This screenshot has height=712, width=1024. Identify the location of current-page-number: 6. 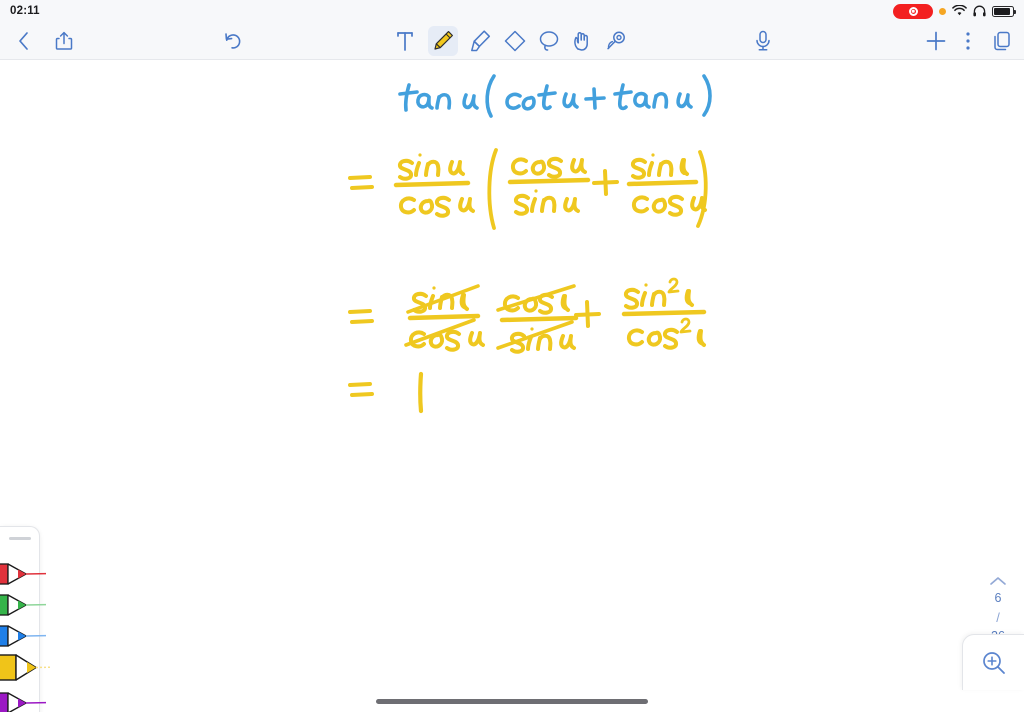
(998, 598).